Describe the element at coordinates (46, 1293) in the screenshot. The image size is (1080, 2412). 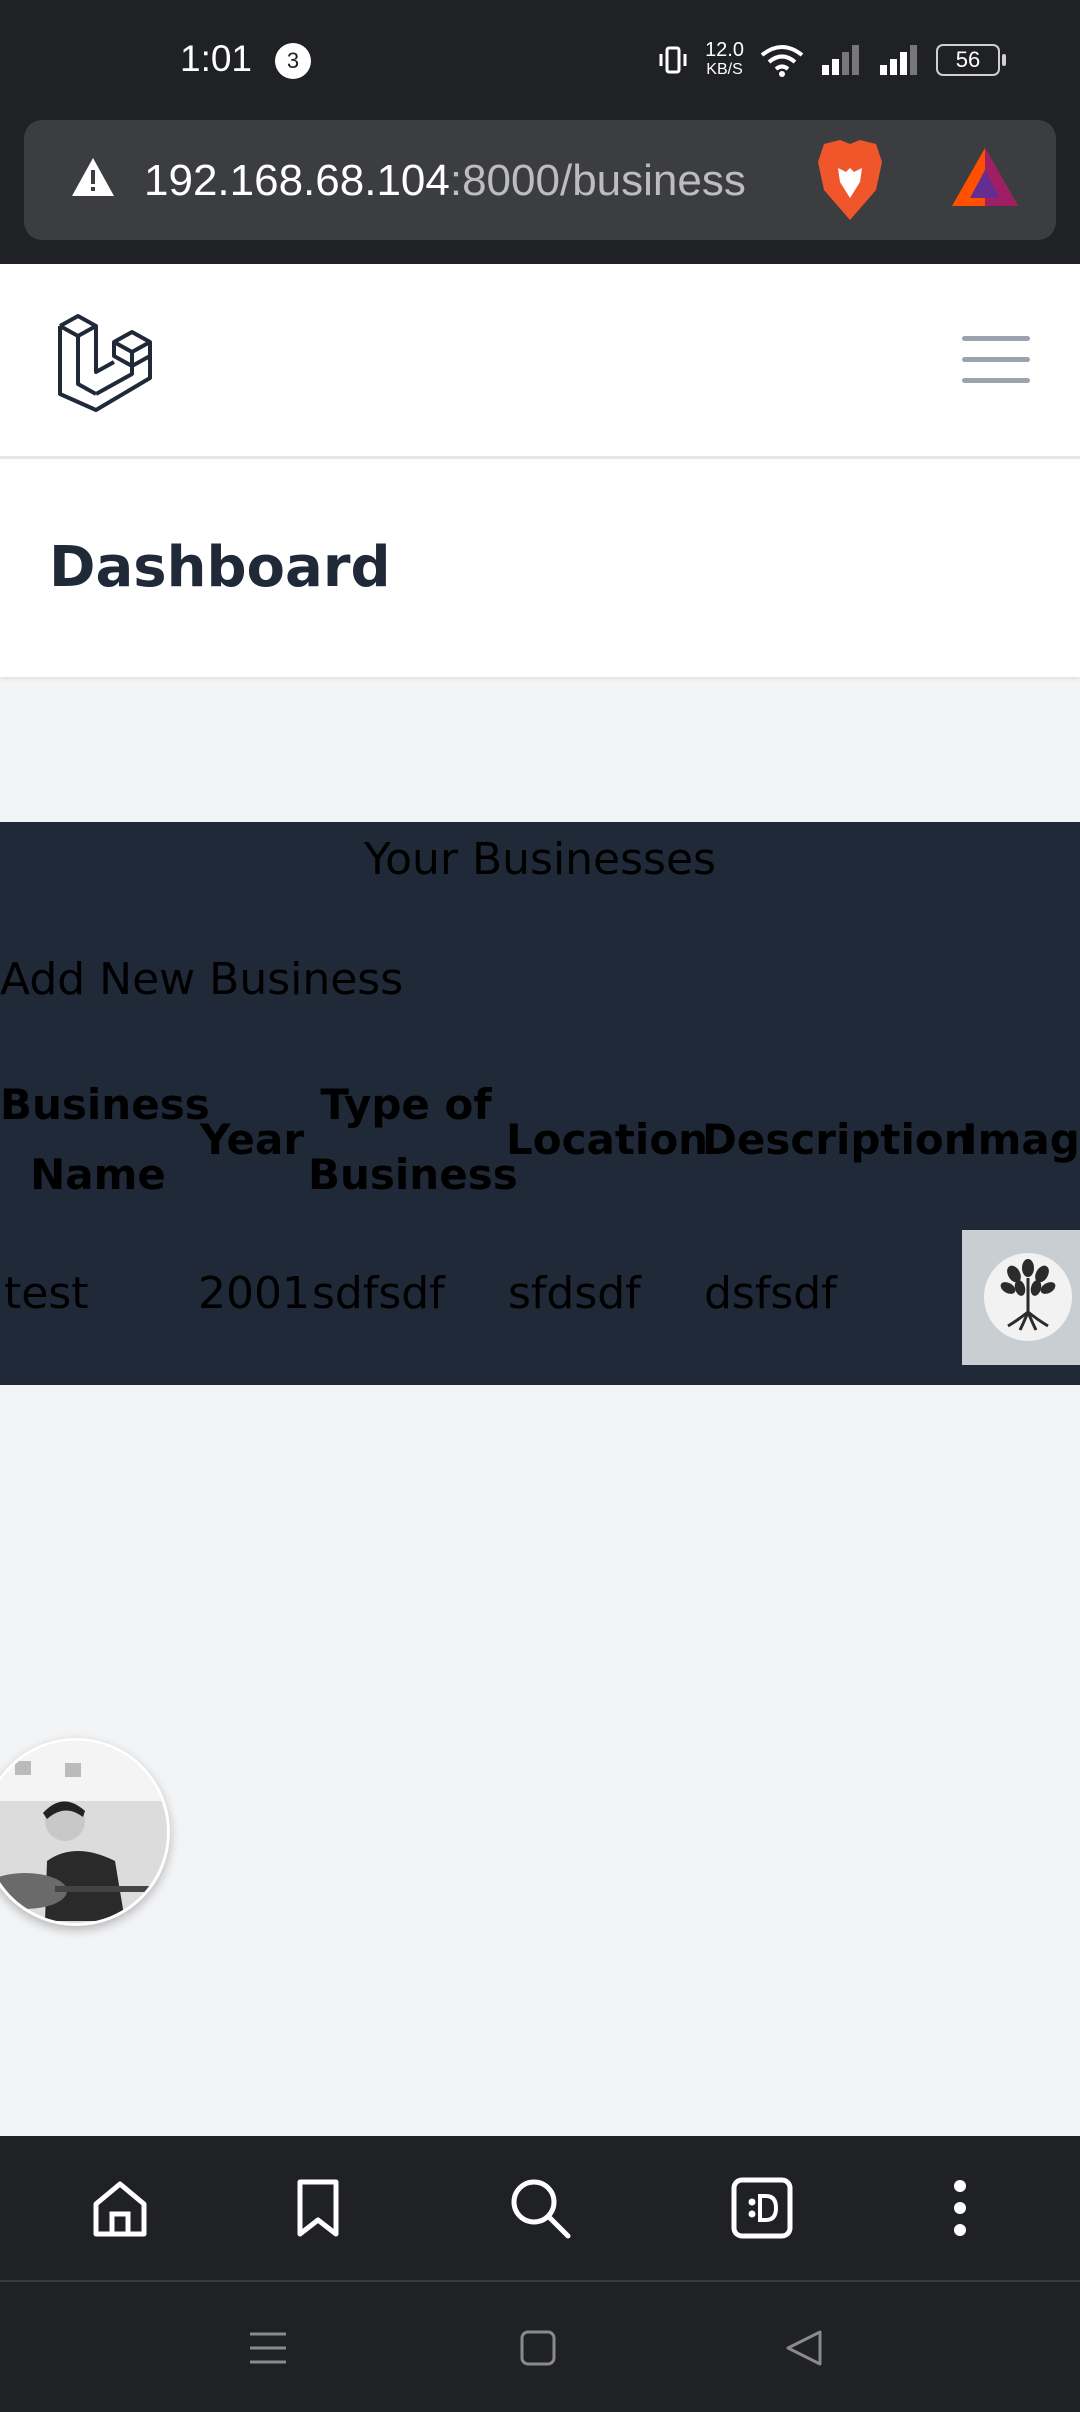
I see `cell-business-name: test` at that location.